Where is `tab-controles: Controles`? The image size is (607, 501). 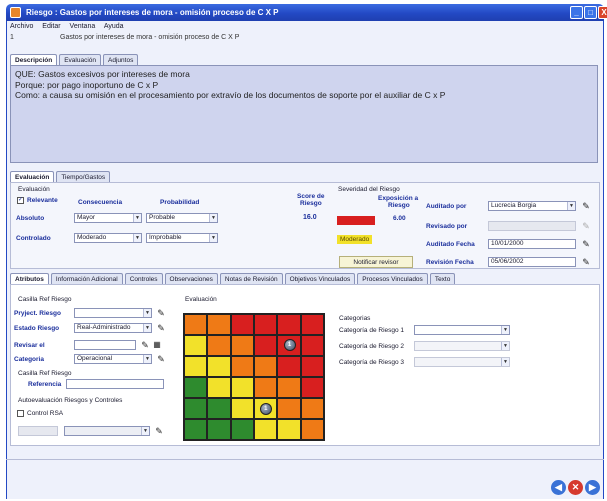
tab-controles: Controles is located at coordinates (143, 278).